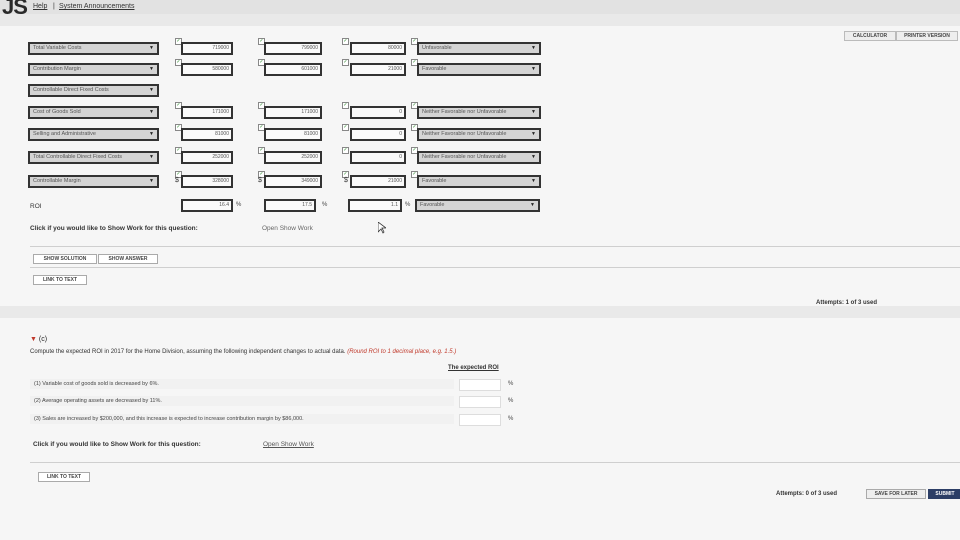 The height and width of the screenshot is (540, 960). What do you see at coordinates (293, 69) in the screenshot?
I see `amount-2016-input: 601000` at bounding box center [293, 69].